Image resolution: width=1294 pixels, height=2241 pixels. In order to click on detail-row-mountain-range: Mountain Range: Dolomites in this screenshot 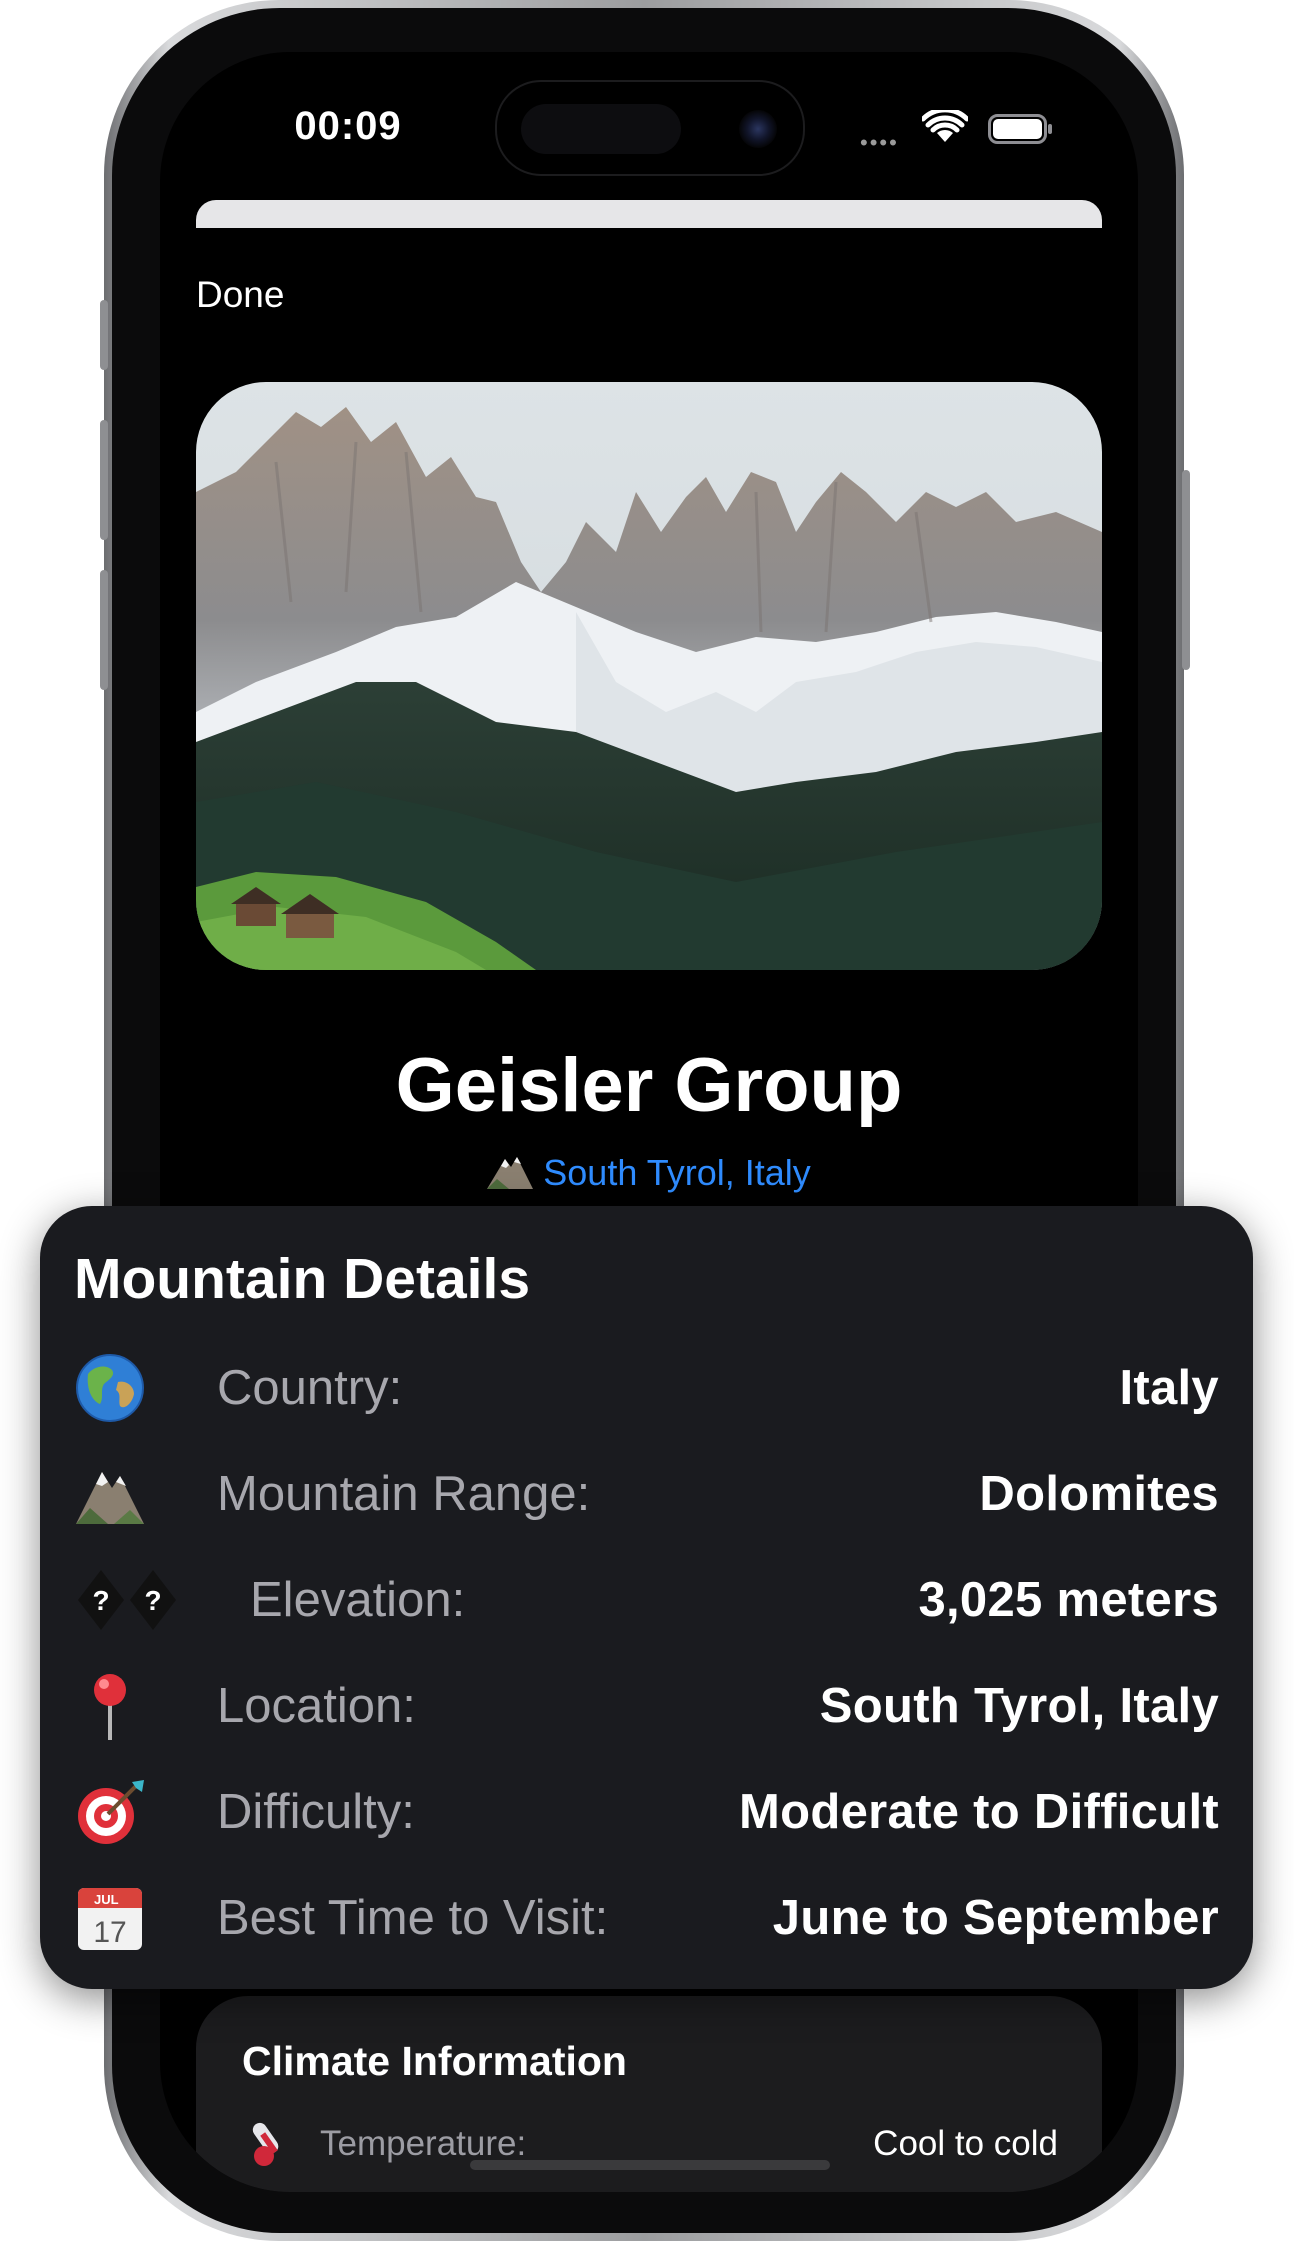, I will do `click(646, 1494)`.